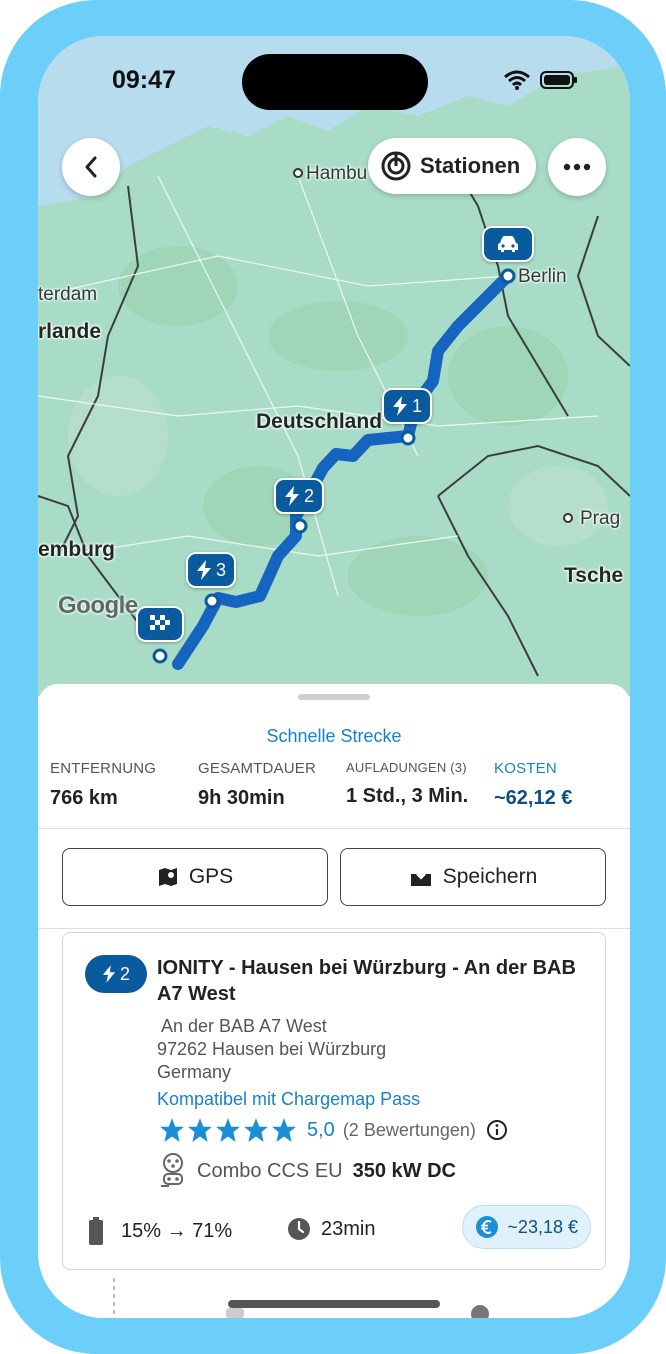  Describe the element at coordinates (319, 421) in the screenshot. I see `map-label-deutschland: Deutschland` at that location.